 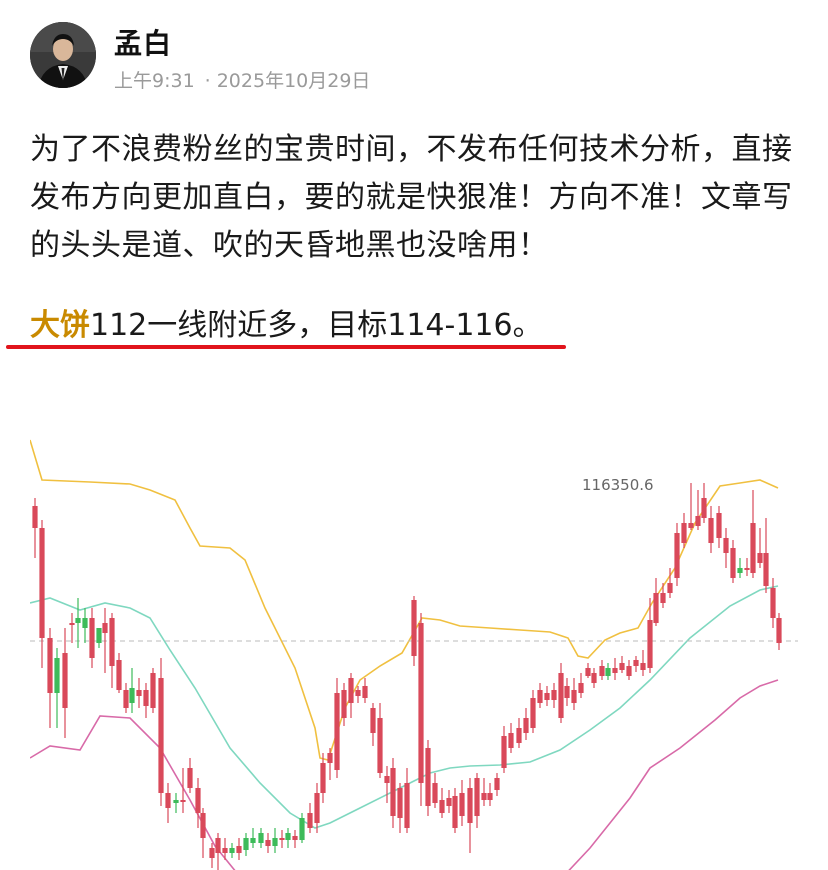 I want to click on avatar, so click(x=63, y=55).